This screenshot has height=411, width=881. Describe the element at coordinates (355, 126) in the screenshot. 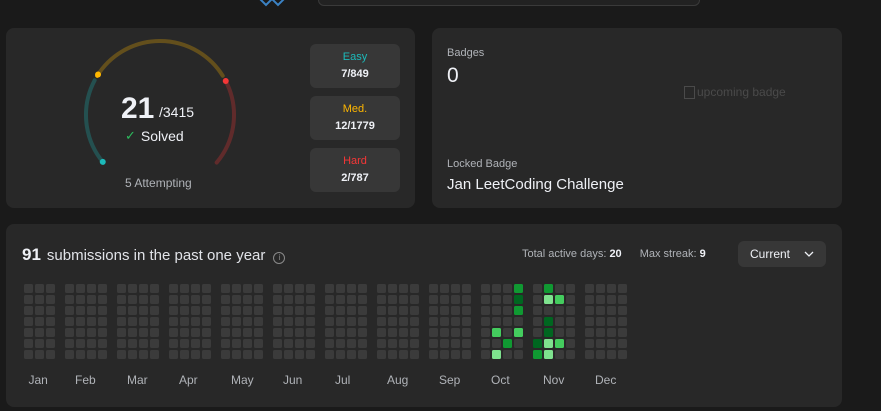

I see `difficulty-medium-value: 12/1779` at that location.